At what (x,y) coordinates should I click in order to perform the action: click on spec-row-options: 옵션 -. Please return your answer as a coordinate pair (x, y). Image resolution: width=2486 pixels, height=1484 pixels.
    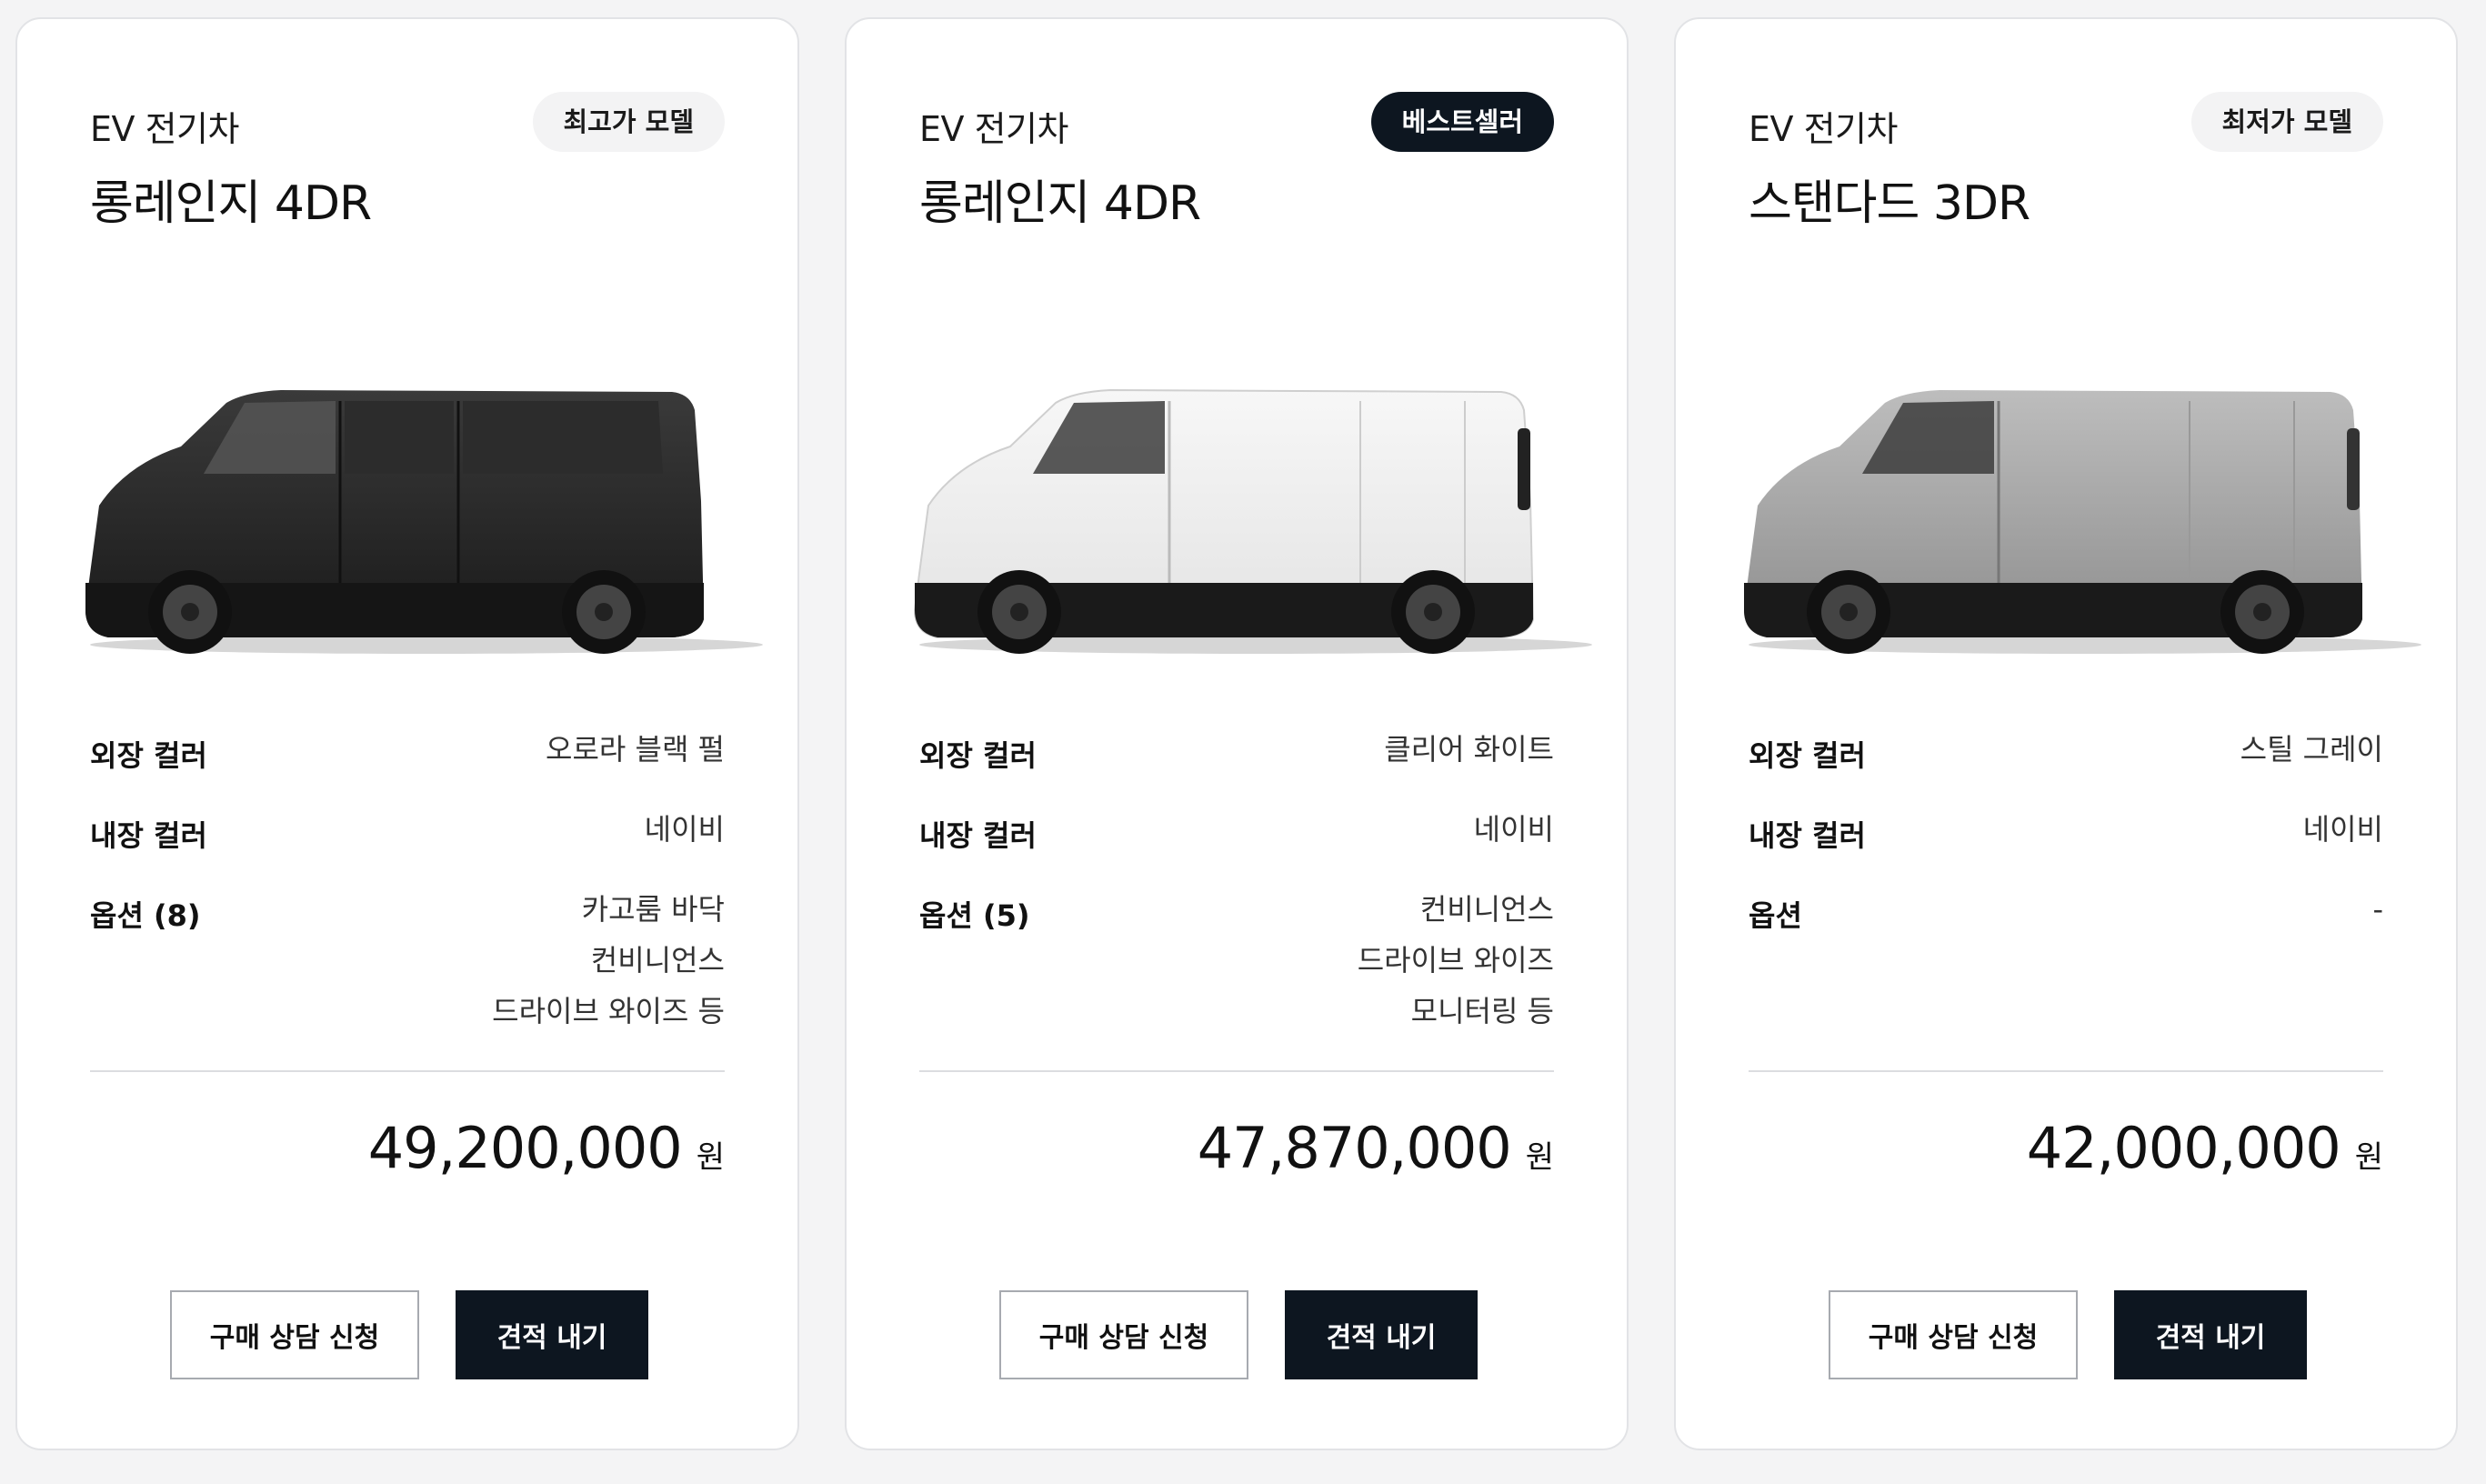
    Looking at the image, I should click on (2066, 914).